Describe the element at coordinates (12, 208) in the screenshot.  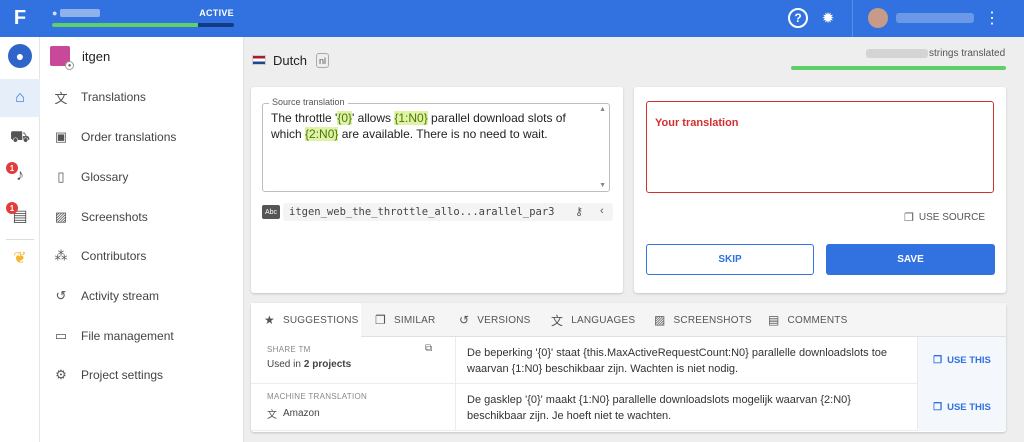
I see `message-badge: 1` at that location.